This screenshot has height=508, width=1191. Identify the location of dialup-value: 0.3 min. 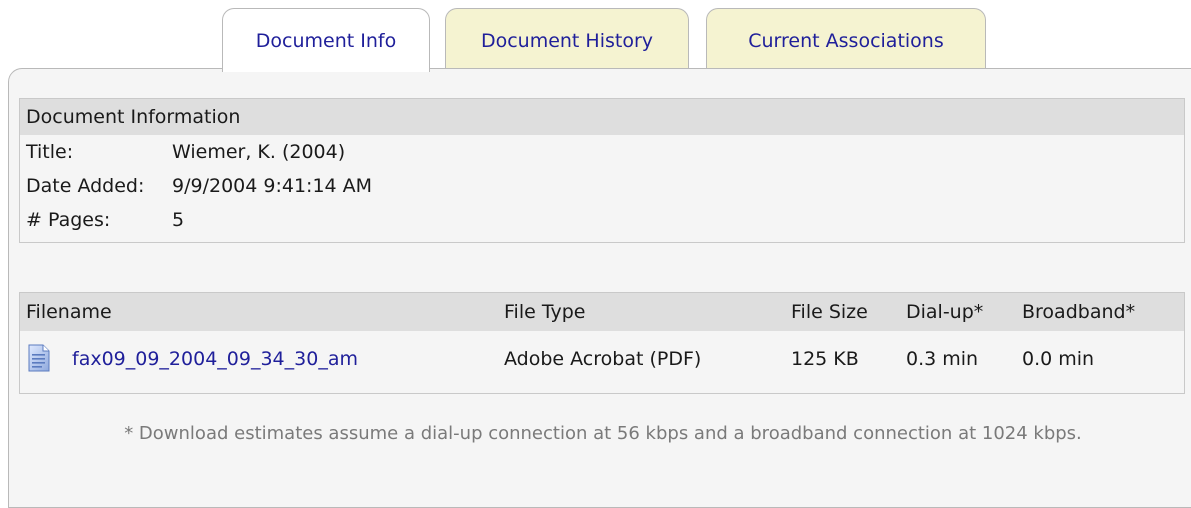
(942, 359).